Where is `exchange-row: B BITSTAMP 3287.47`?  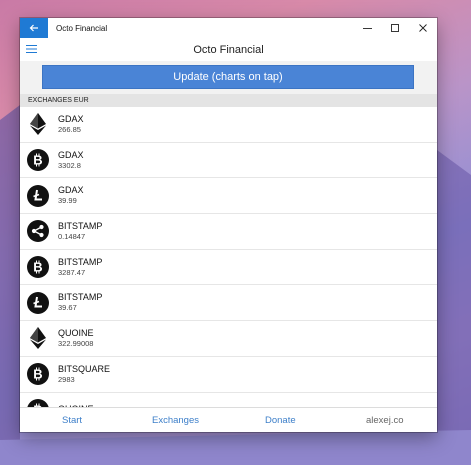
exchange-row: B BITSTAMP 3287.47 is located at coordinates (228, 268).